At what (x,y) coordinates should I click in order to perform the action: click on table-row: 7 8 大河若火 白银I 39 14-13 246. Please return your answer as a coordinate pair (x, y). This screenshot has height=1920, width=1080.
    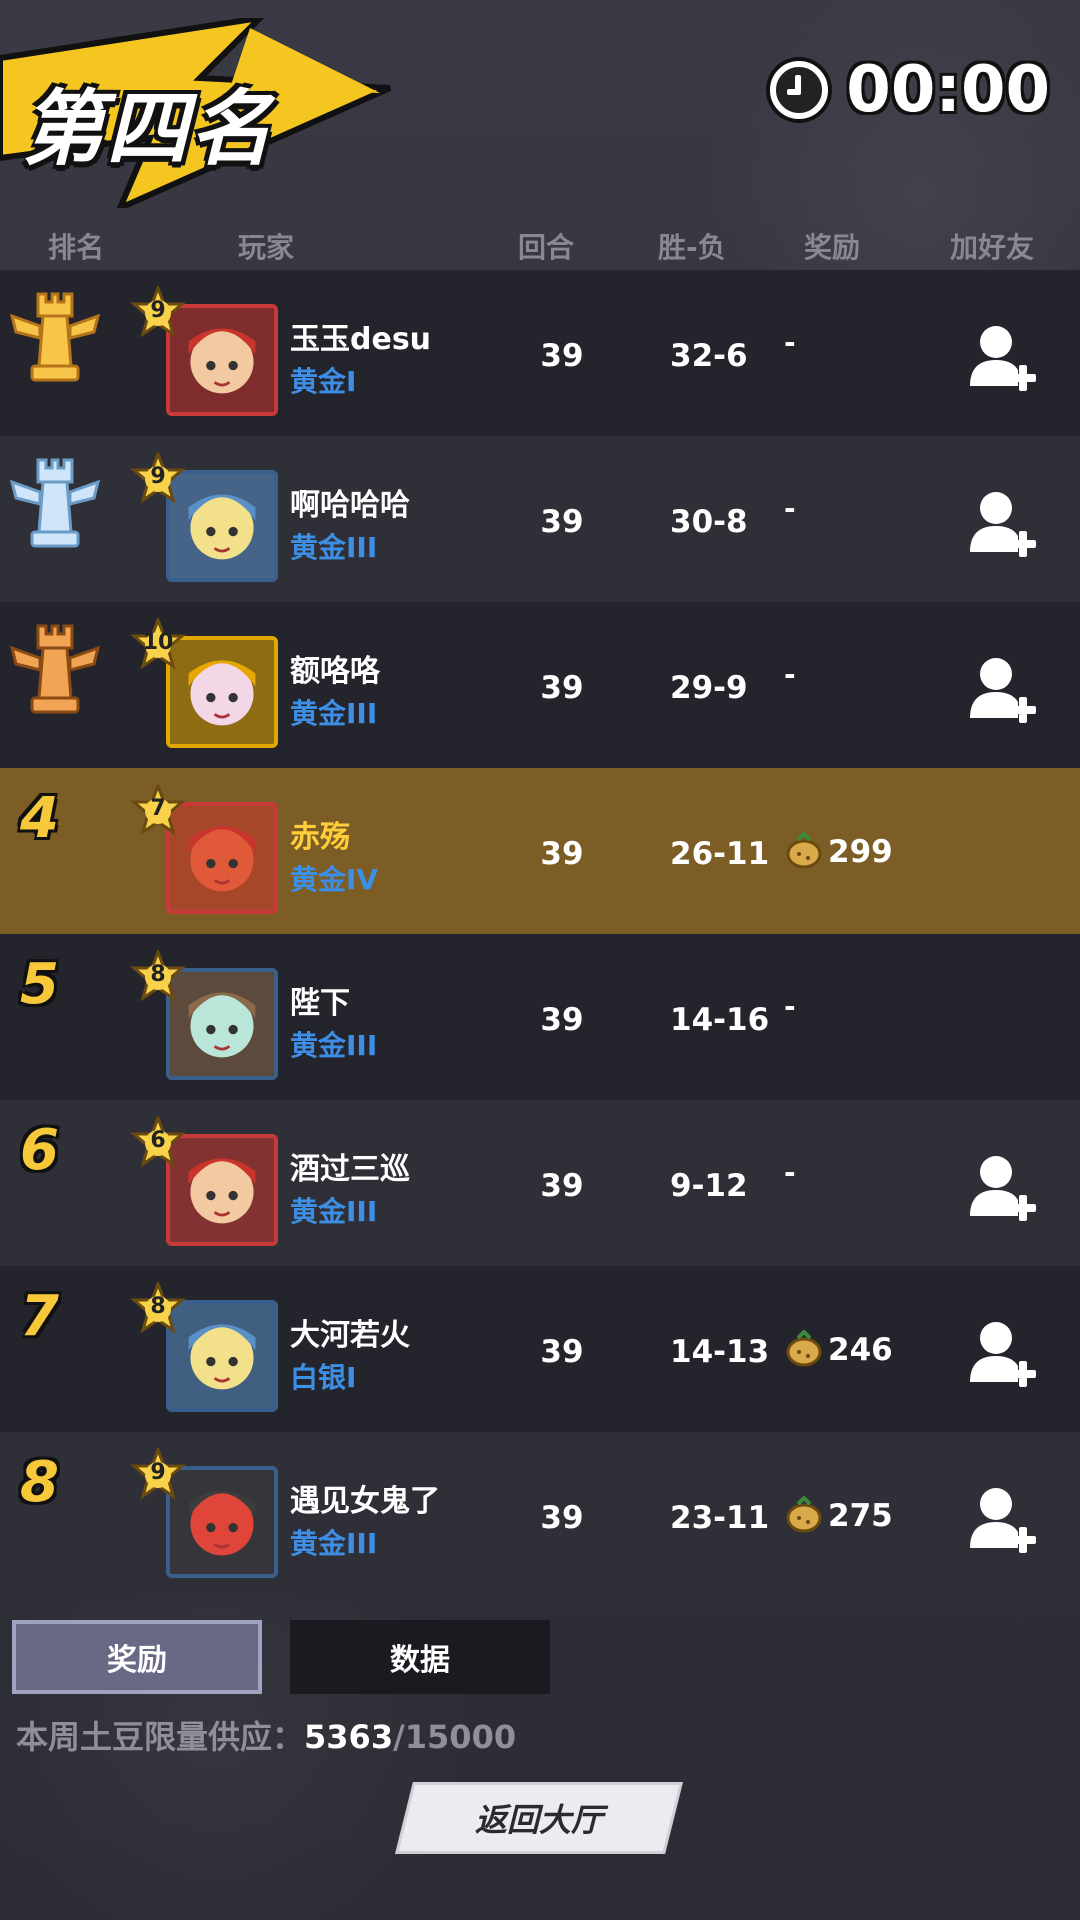
    Looking at the image, I should click on (540, 1349).